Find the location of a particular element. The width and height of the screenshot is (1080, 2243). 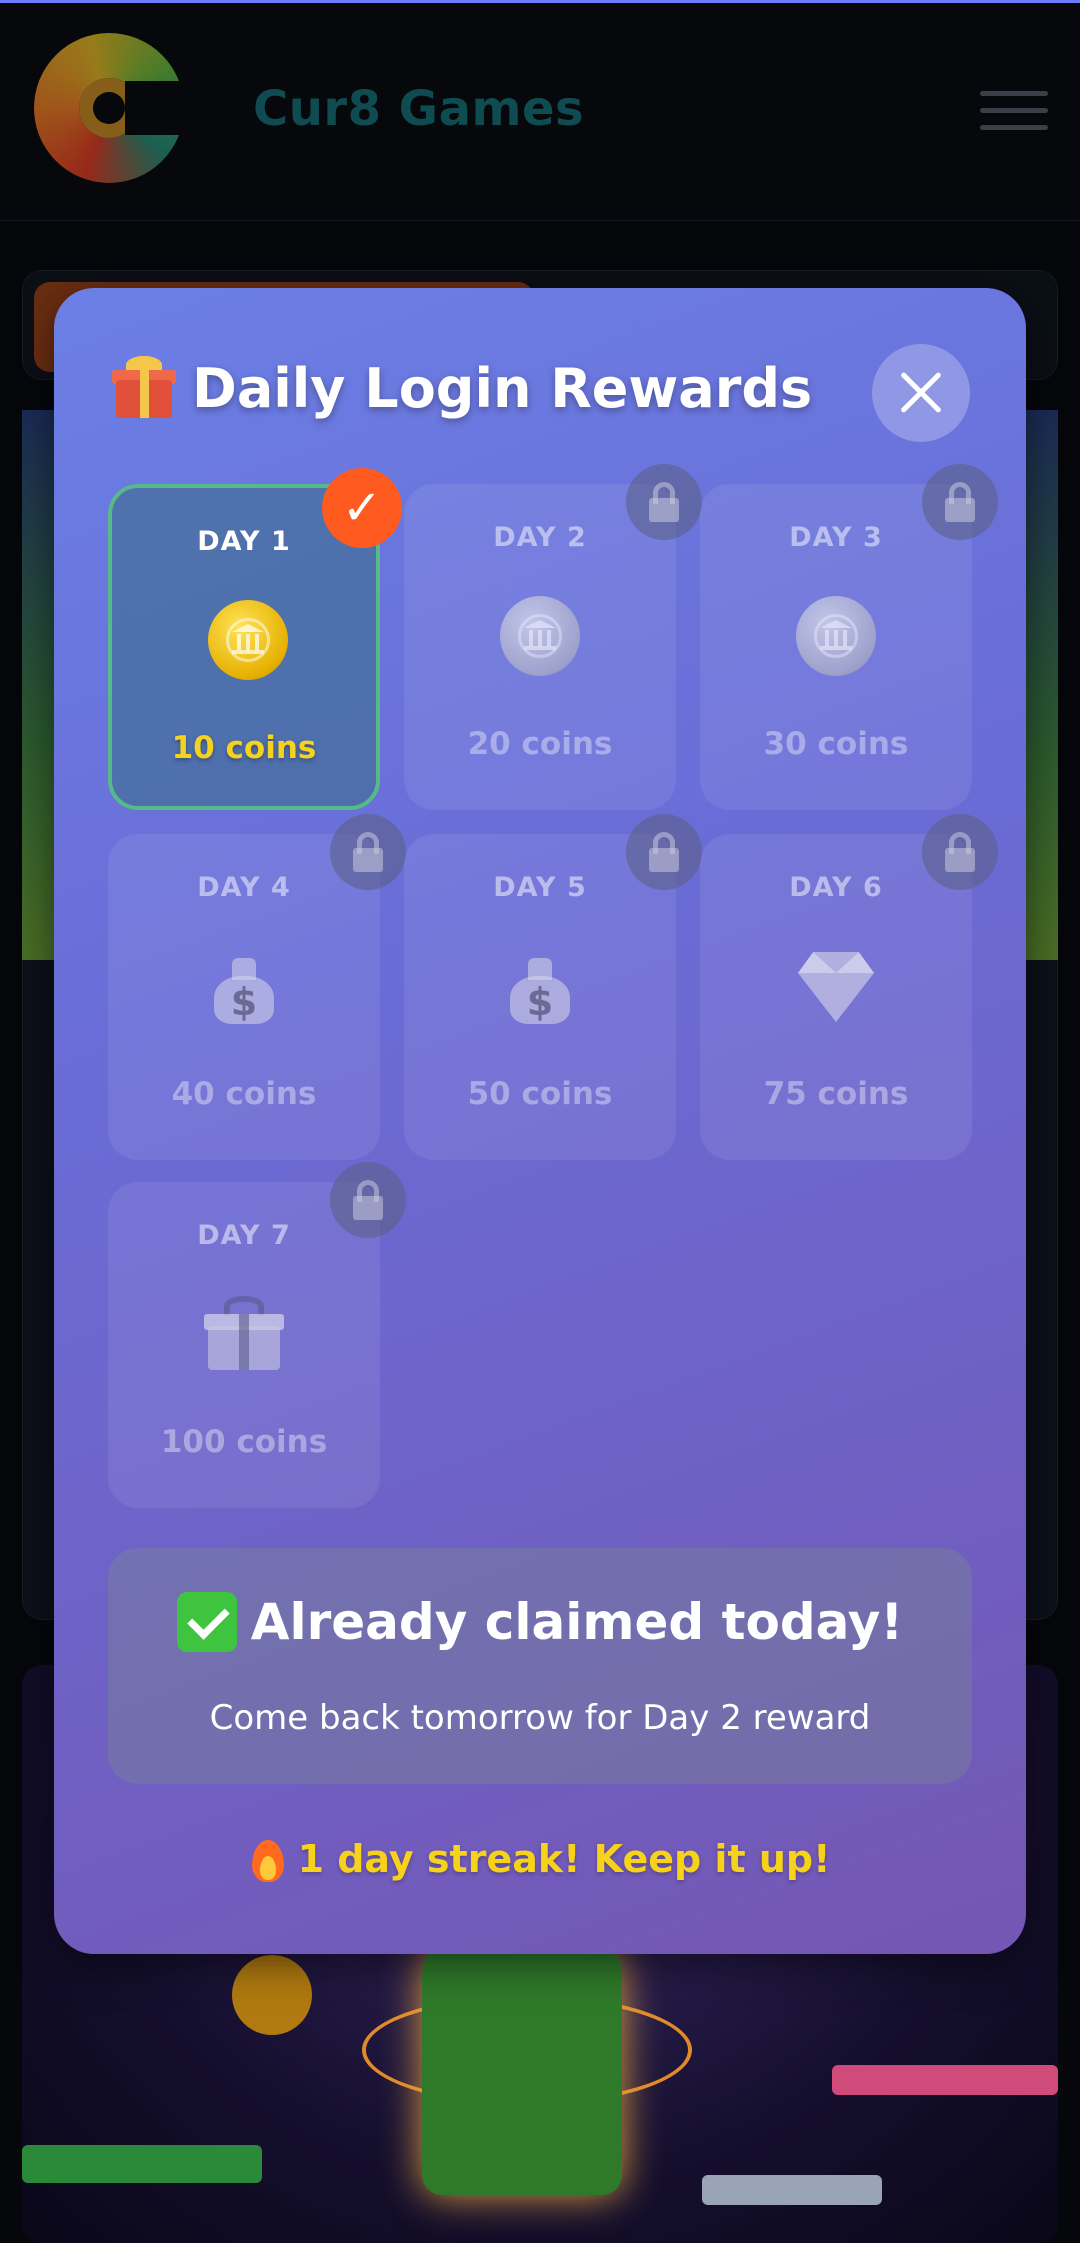

reward-day-3: DAY 3 30 coins is located at coordinates (849, 637).